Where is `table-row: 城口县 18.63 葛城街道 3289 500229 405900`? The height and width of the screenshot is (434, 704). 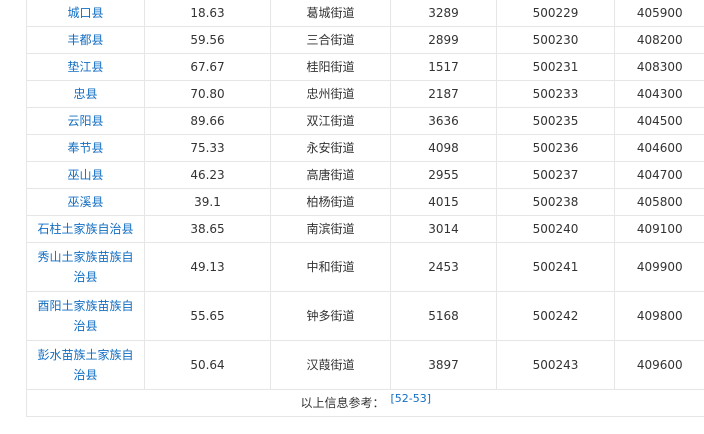
table-row: 城口县 18.63 葛城街道 3289 500229 405900 is located at coordinates (365, 13).